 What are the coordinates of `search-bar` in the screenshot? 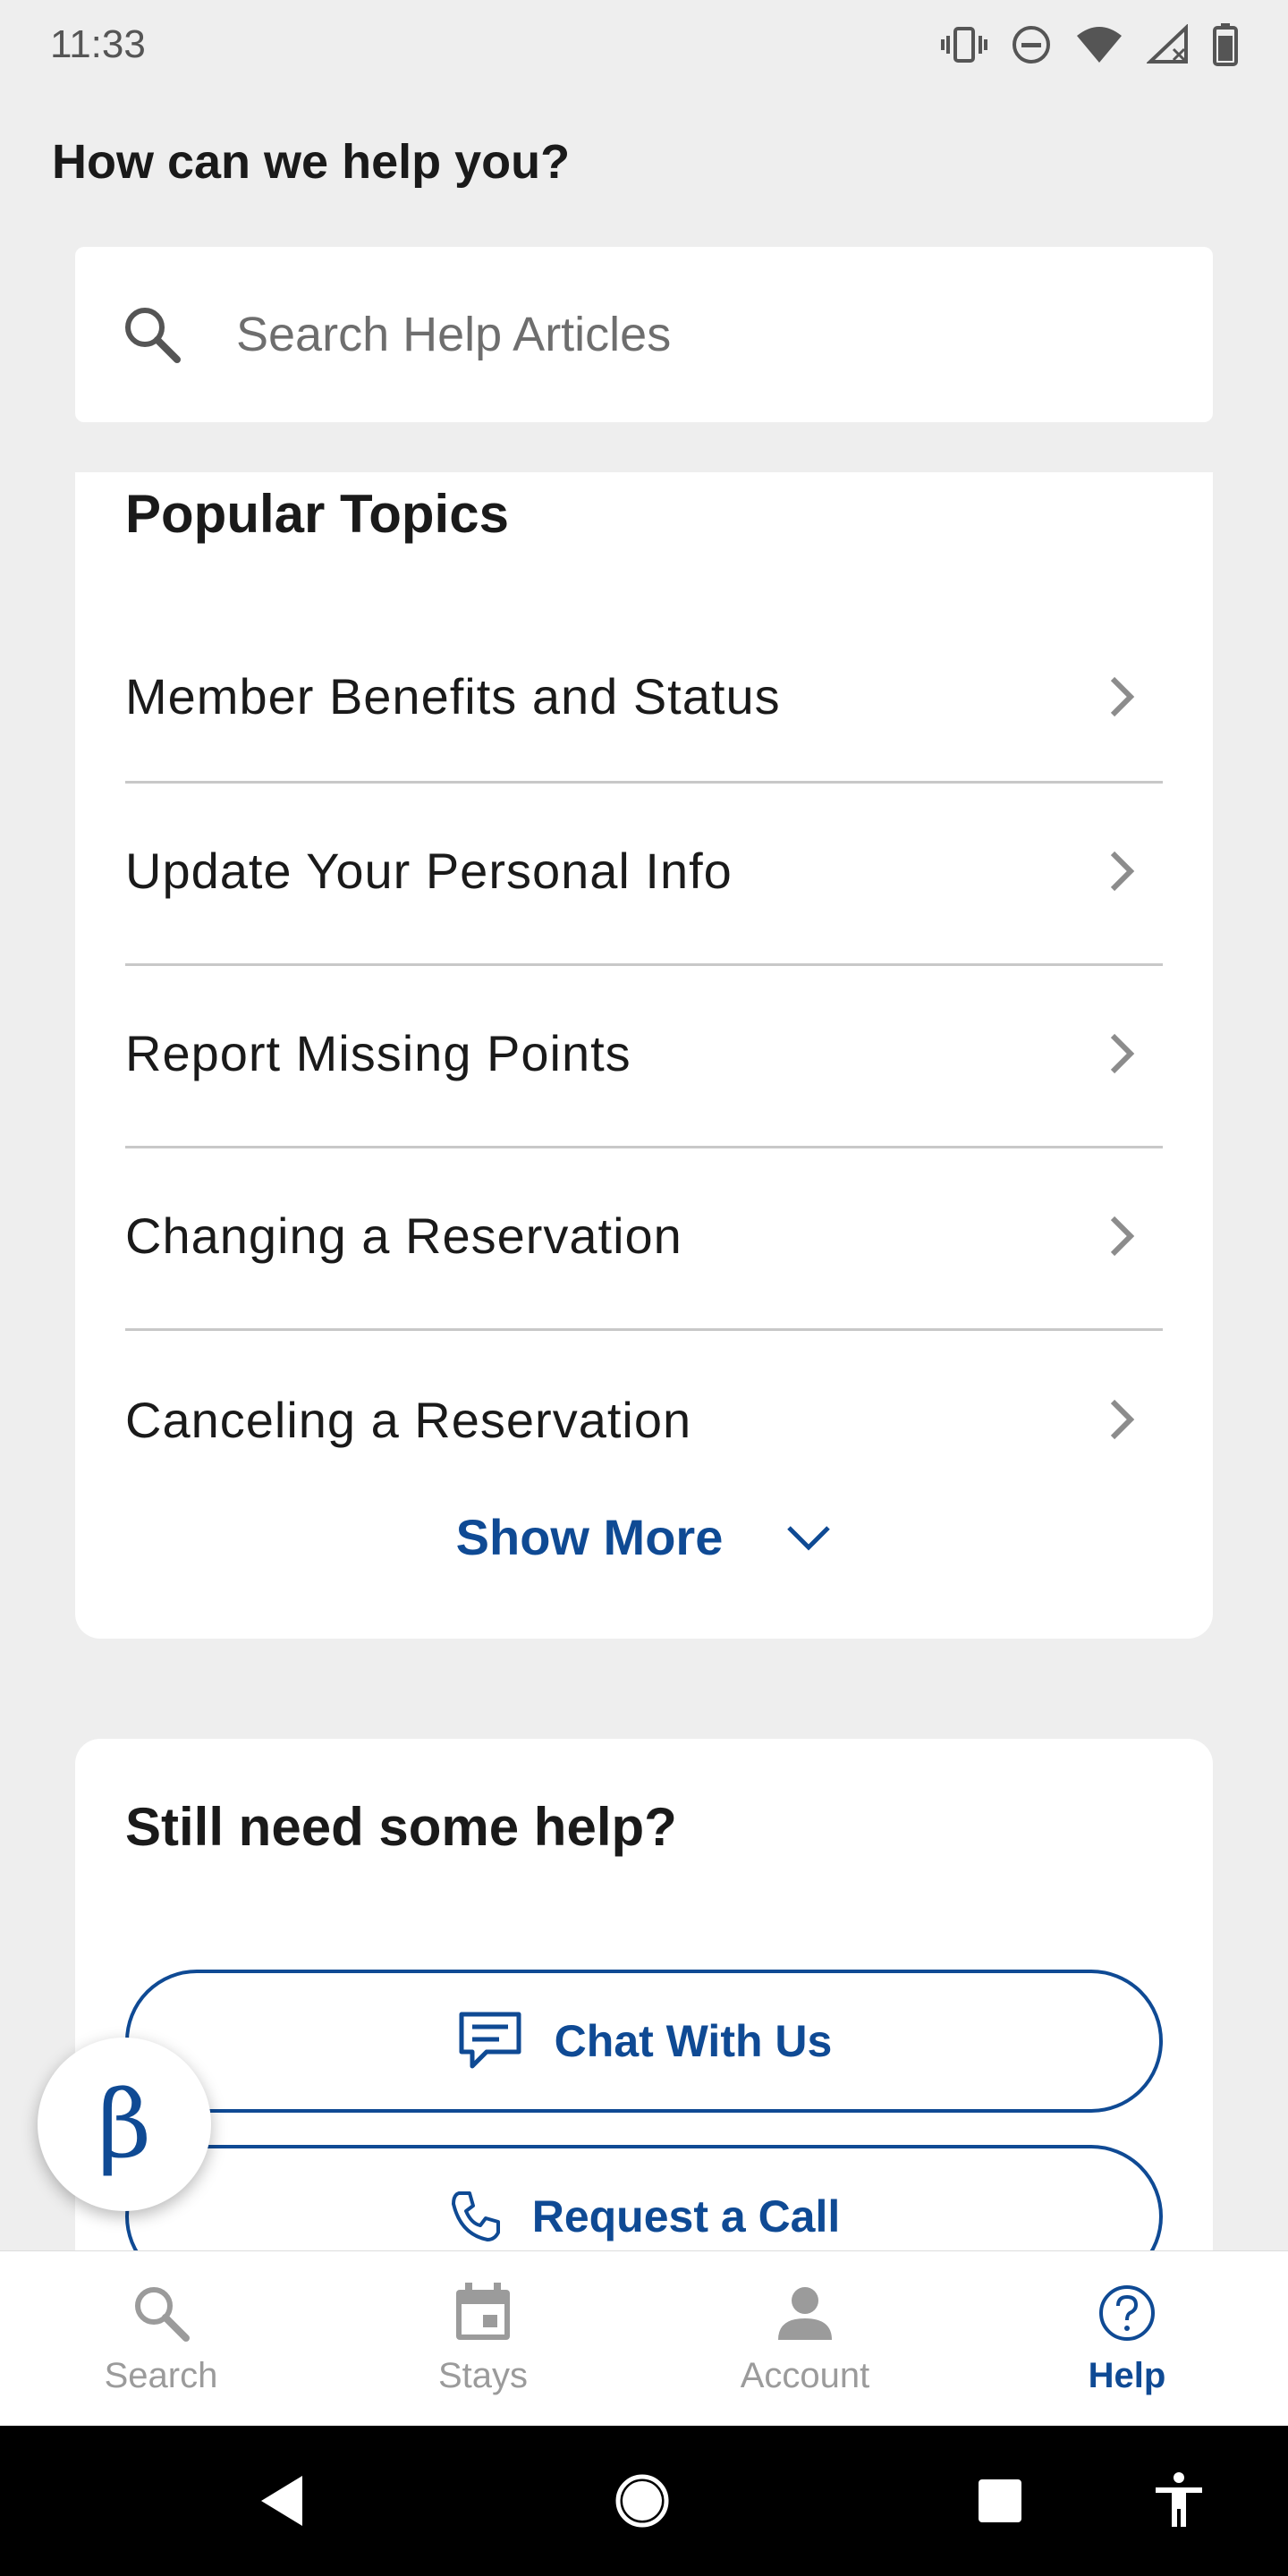 It's located at (644, 334).